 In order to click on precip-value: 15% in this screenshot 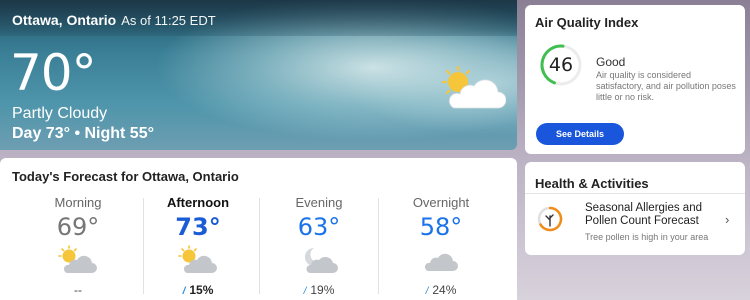, I will do `click(201, 290)`.